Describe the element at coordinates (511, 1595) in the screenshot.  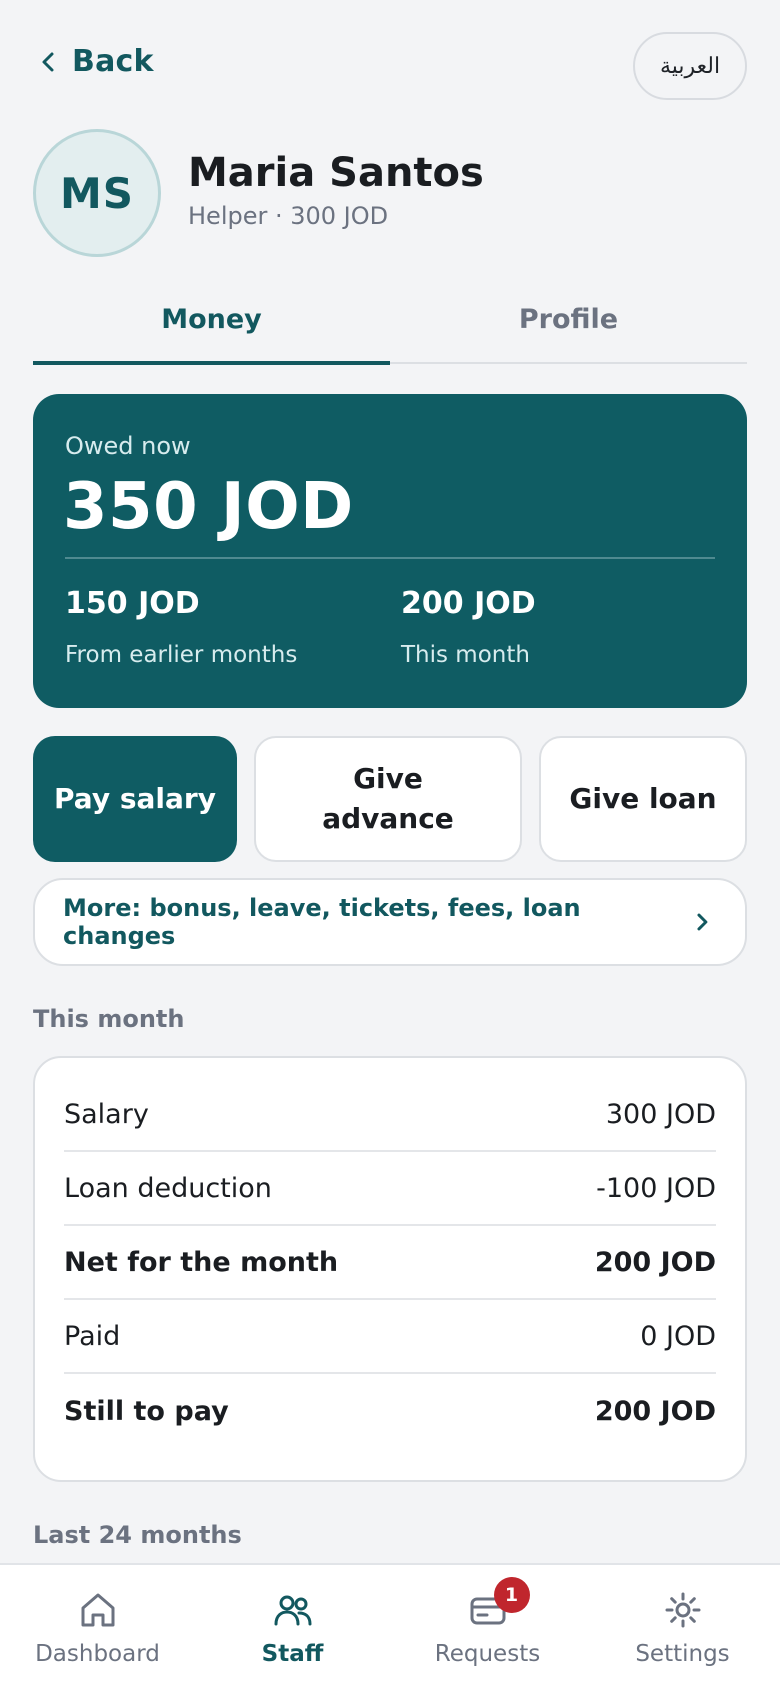
I see `requests-count-badge: 1` at that location.